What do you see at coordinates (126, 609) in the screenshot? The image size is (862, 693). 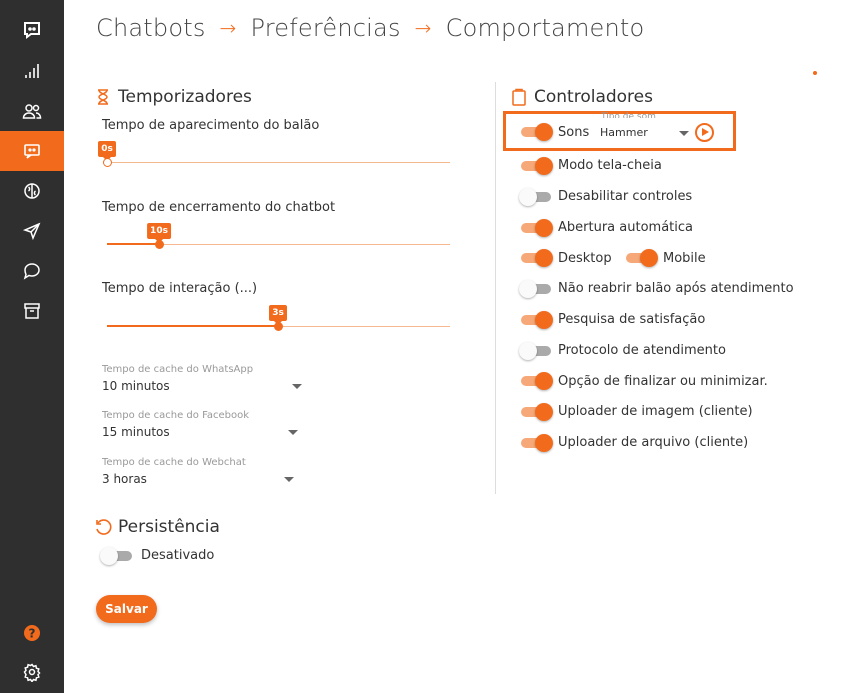 I see `save-button: Salvar` at bounding box center [126, 609].